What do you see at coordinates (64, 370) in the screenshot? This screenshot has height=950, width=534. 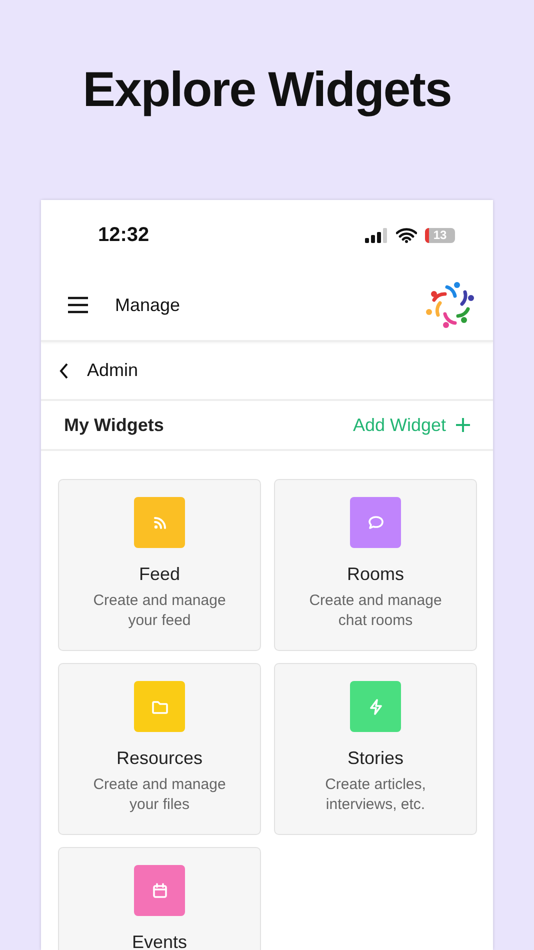 I see `back-icon` at bounding box center [64, 370].